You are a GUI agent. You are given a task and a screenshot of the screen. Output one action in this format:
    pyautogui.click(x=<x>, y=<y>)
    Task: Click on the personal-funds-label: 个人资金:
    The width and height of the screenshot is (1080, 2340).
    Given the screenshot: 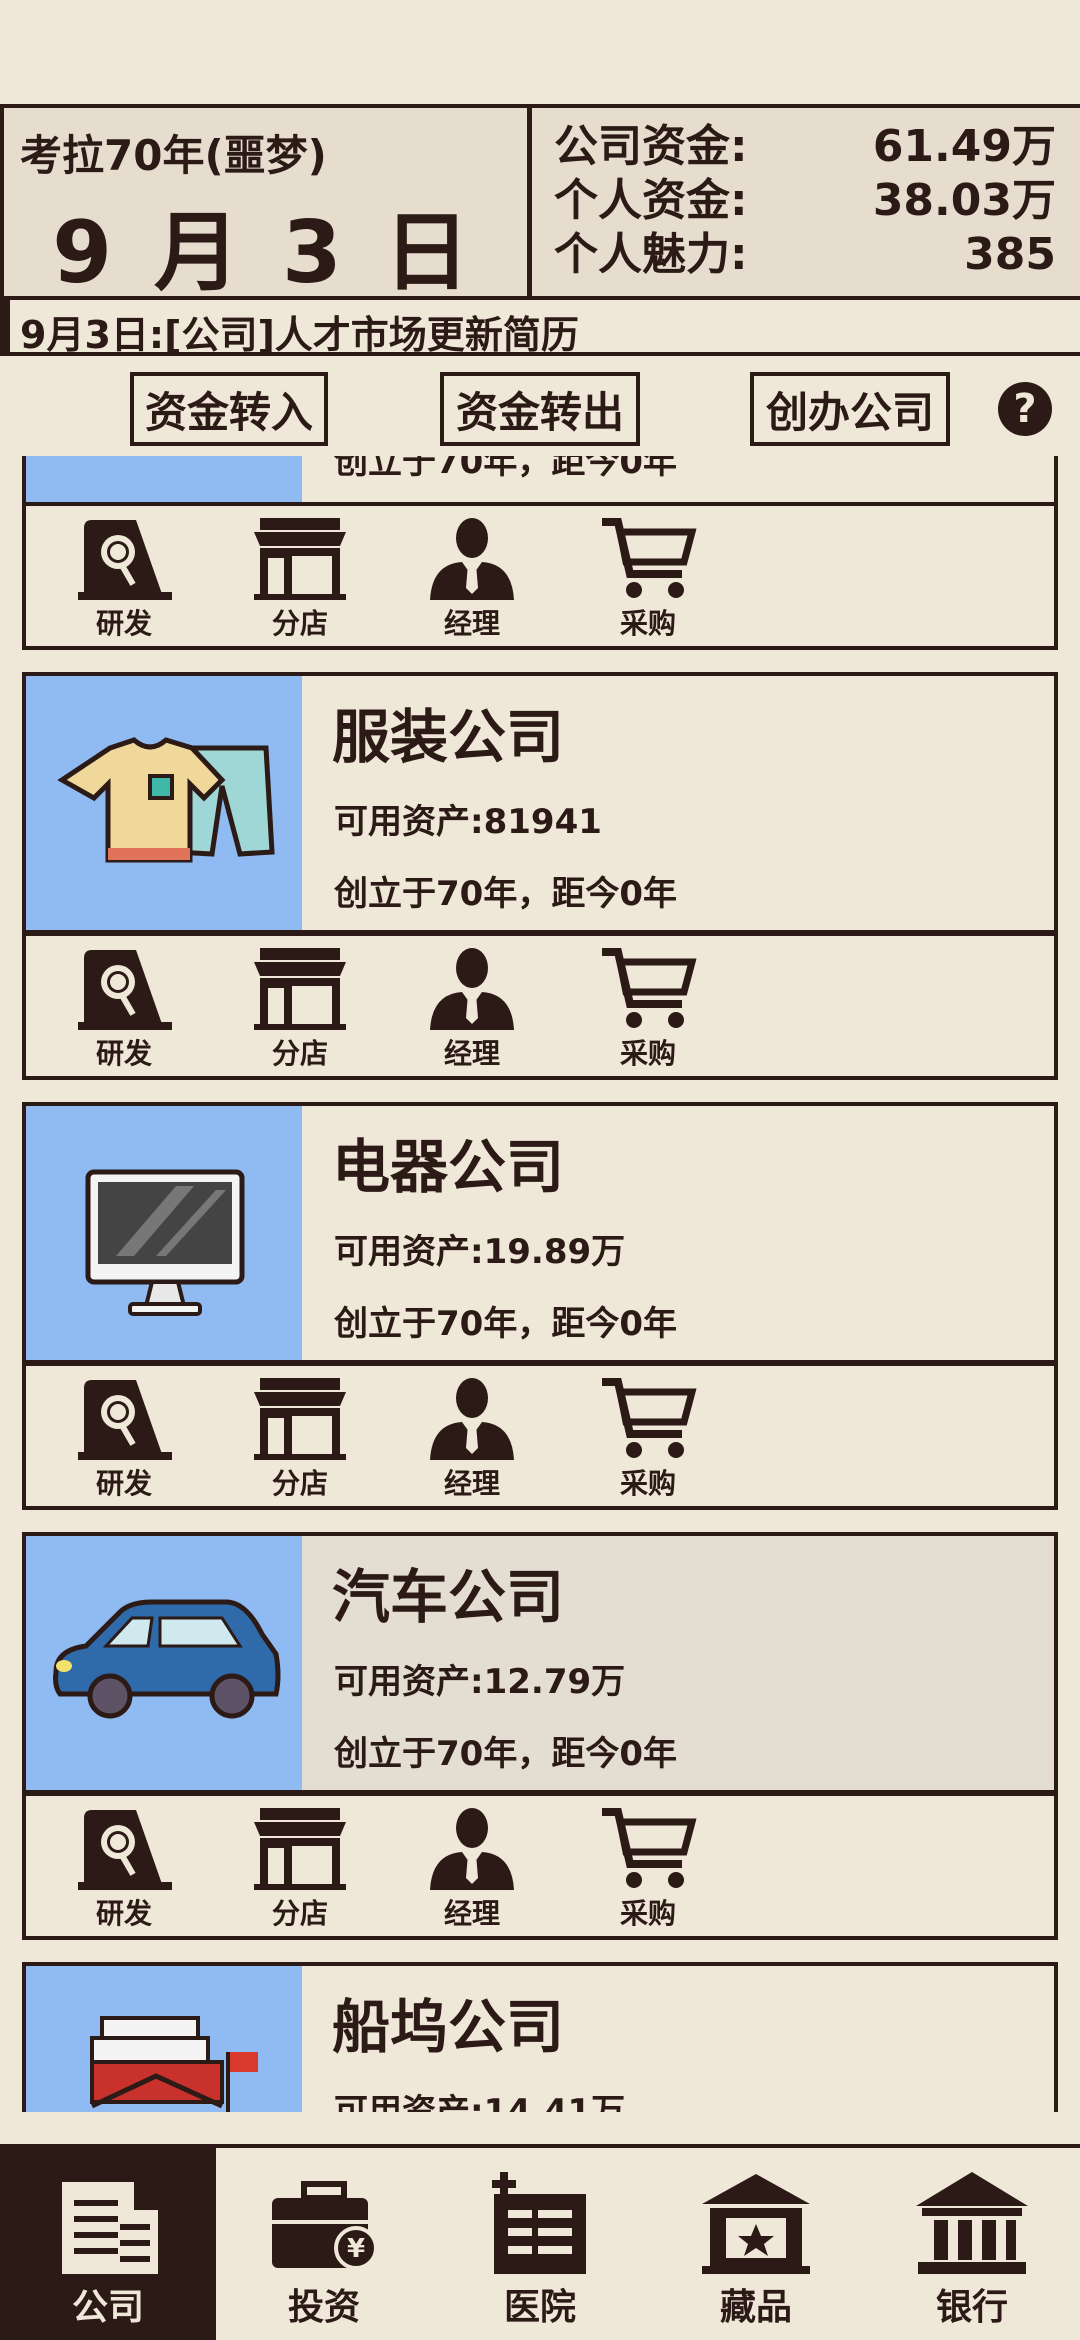 What is the action you would take?
    pyautogui.click(x=651, y=200)
    